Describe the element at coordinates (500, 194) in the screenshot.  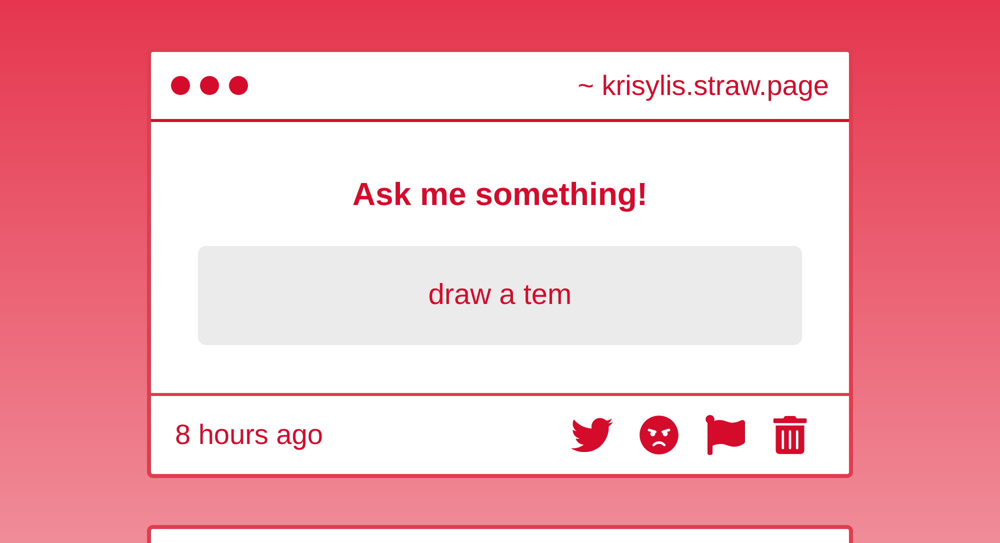
I see `card-heading: Ask me something!` at that location.